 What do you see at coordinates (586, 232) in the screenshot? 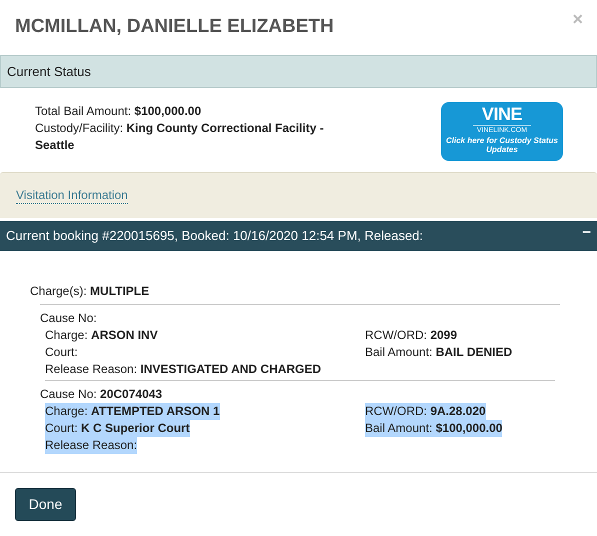
I see `collapse-toggle: −` at bounding box center [586, 232].